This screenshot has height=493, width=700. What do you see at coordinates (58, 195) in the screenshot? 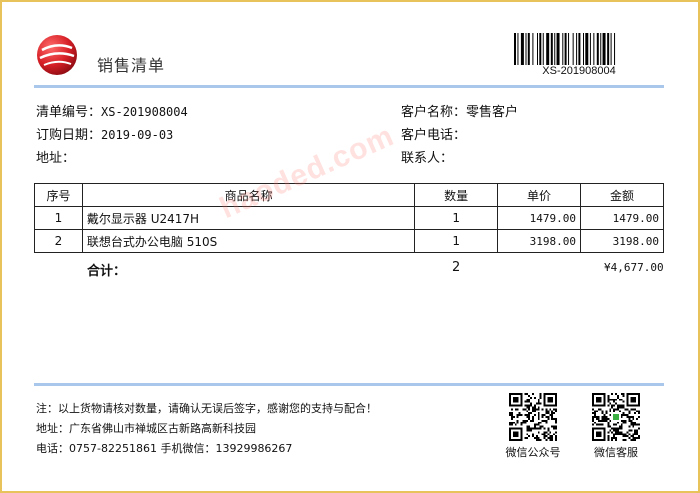
I see `header-no: 序号` at bounding box center [58, 195].